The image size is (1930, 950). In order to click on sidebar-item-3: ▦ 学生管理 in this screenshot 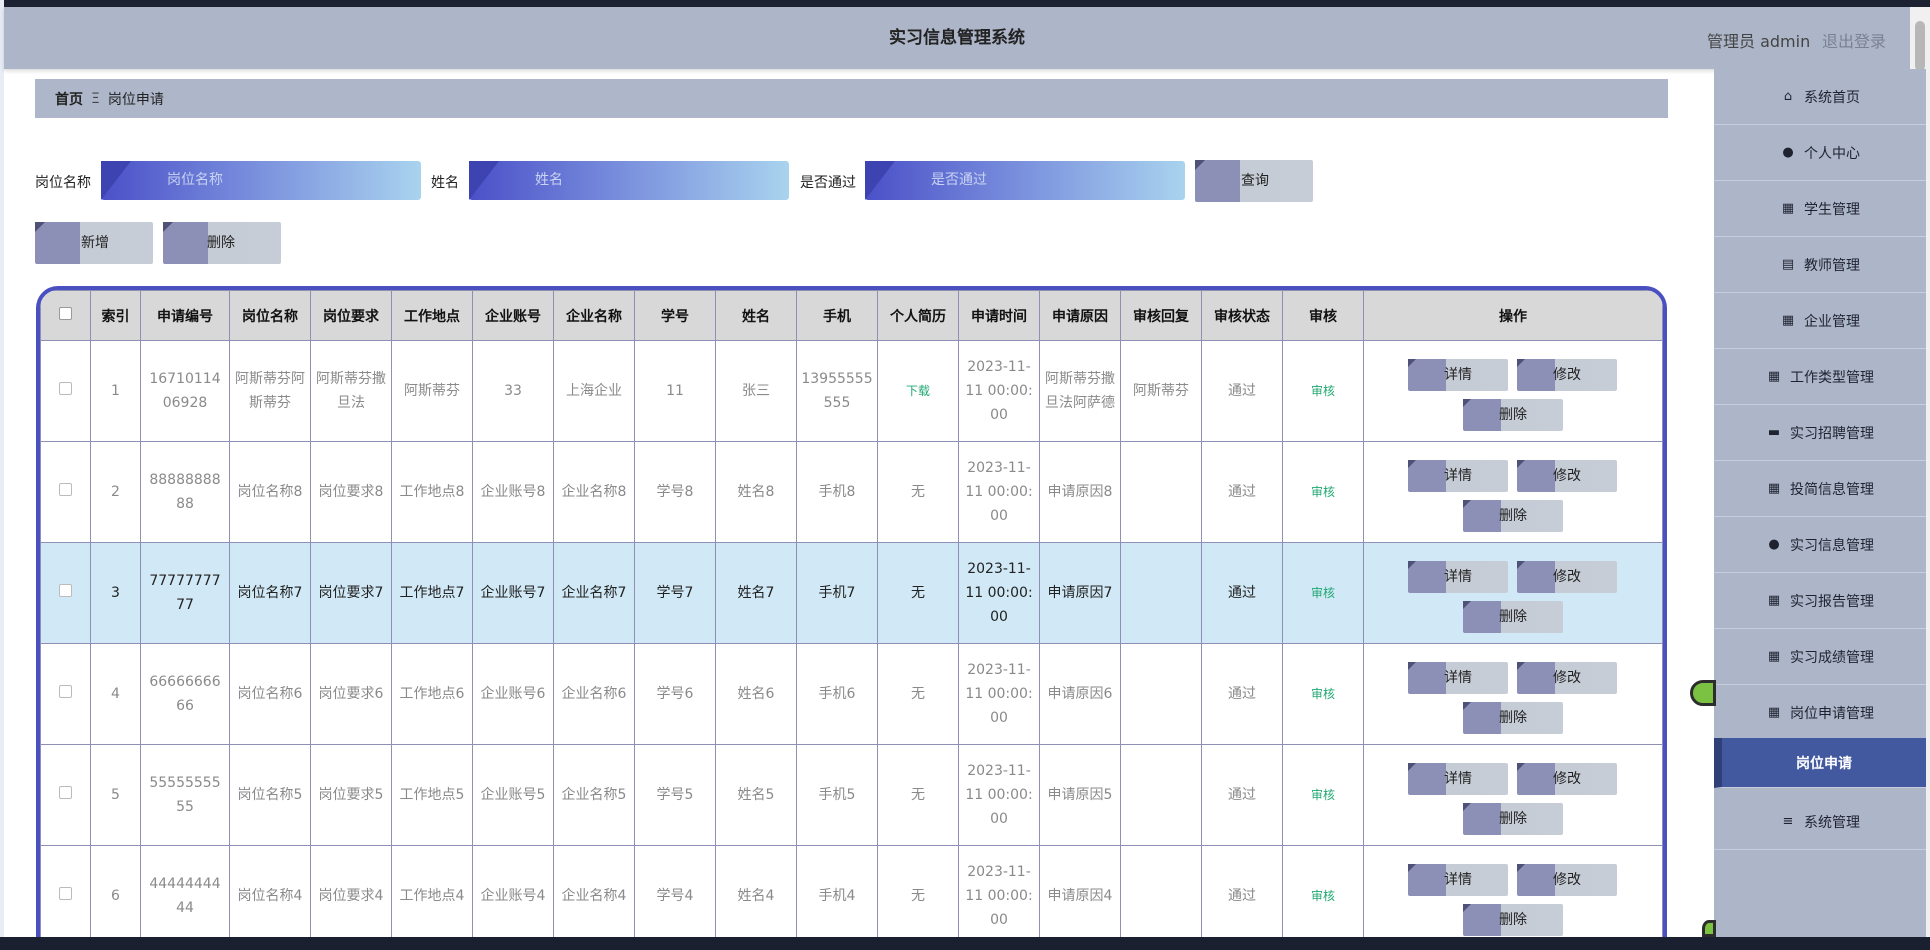, I will do `click(1820, 209)`.